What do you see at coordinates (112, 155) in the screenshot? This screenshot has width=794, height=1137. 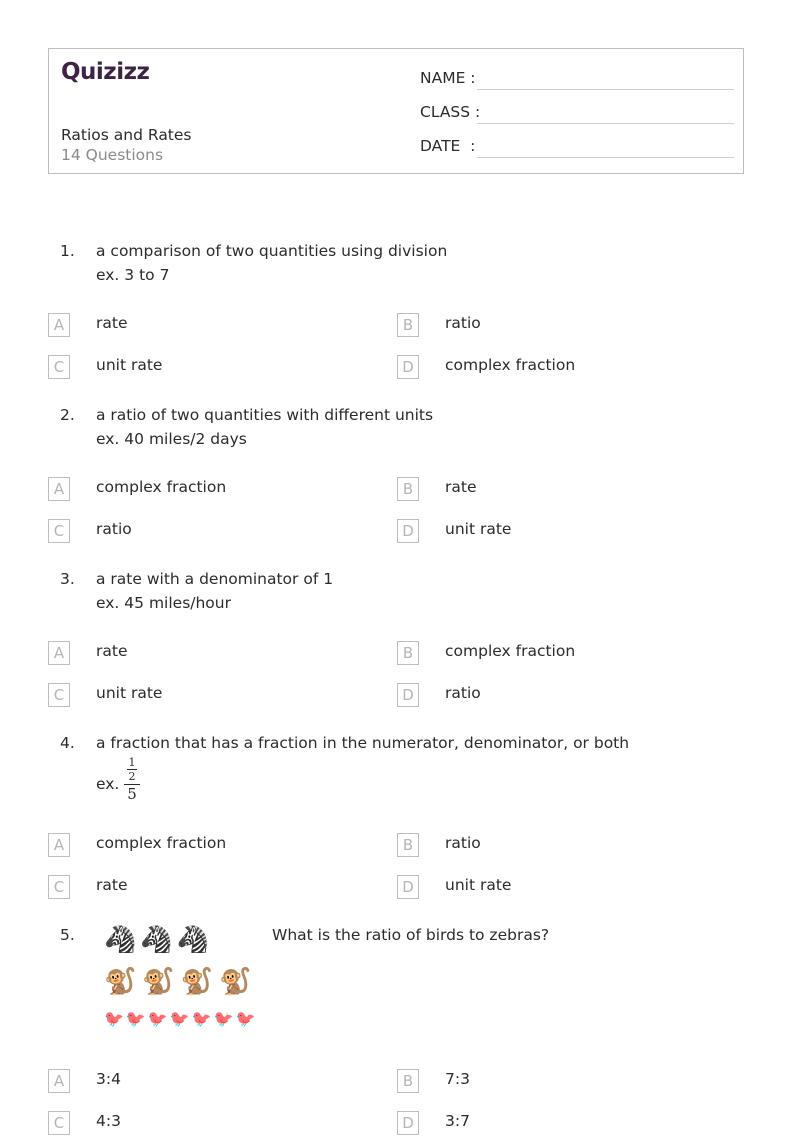 I see `question-count: 14 Questions` at bounding box center [112, 155].